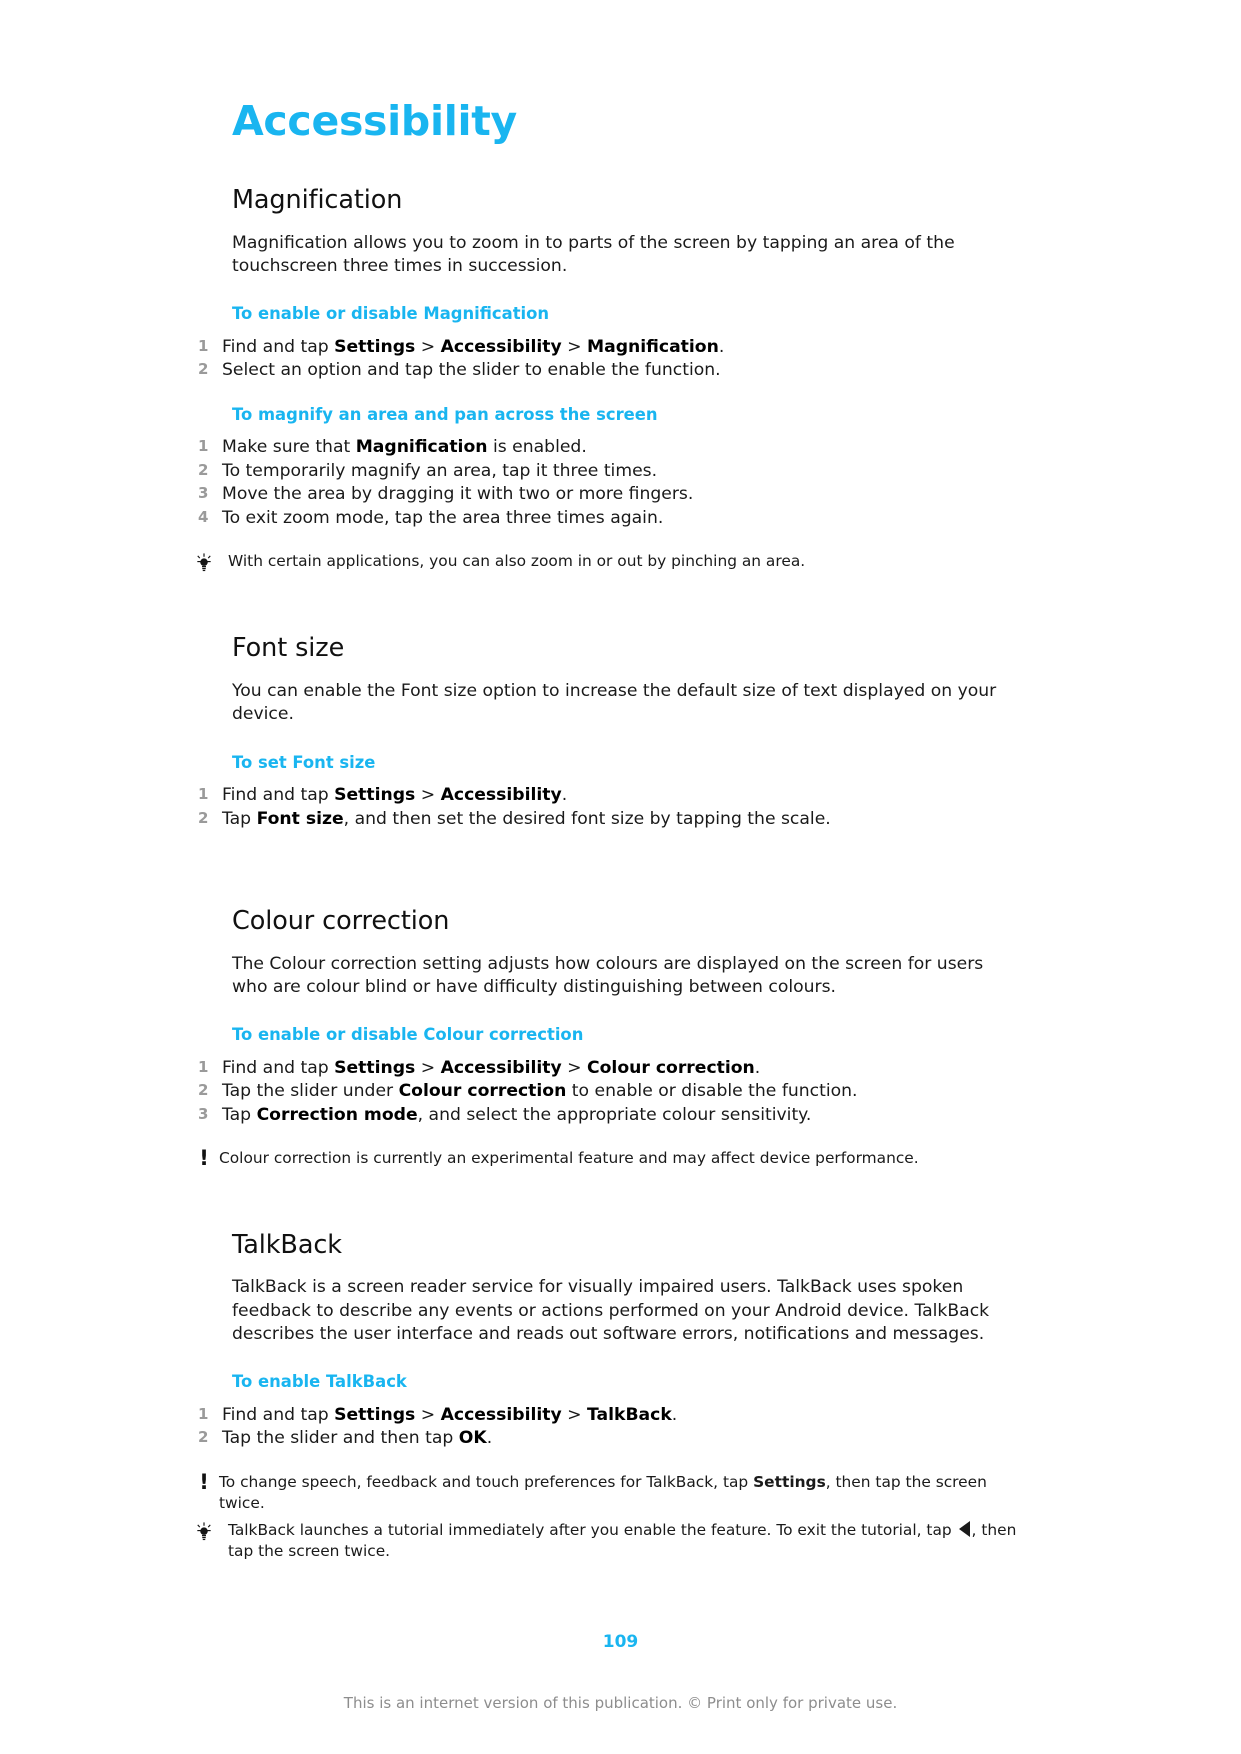  What do you see at coordinates (239, 818) in the screenshot?
I see `text-run: Tap` at bounding box center [239, 818].